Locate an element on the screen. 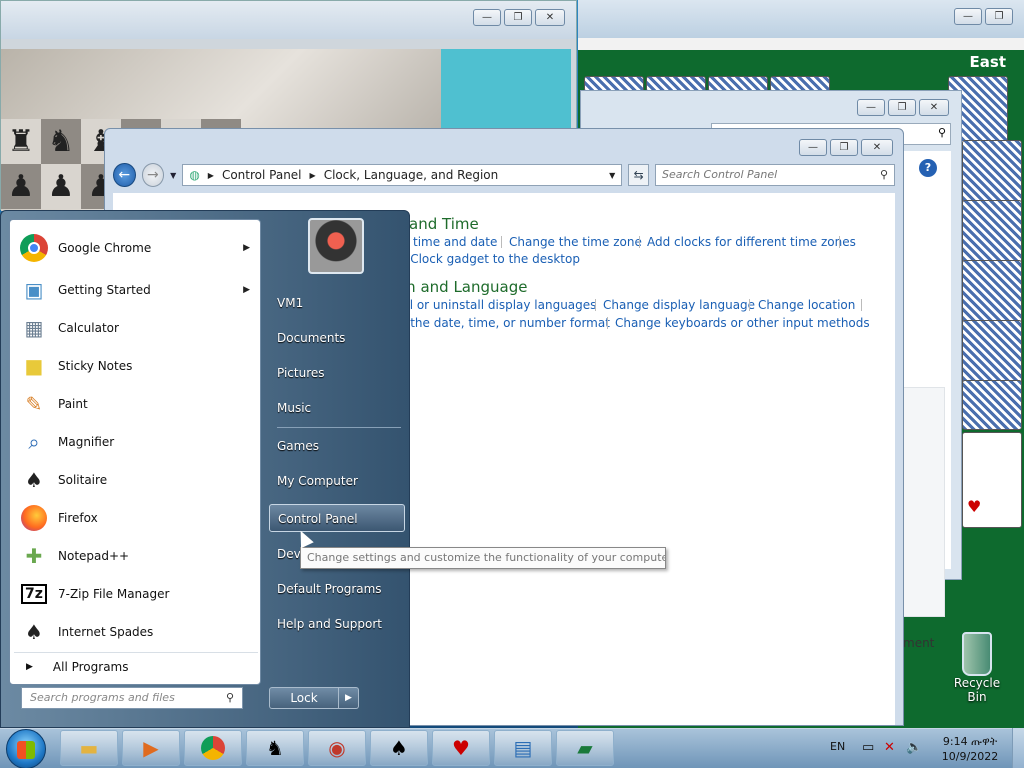 This screenshot has width=1024, height=768. taskbar-solitaire: ▰ is located at coordinates (585, 748).